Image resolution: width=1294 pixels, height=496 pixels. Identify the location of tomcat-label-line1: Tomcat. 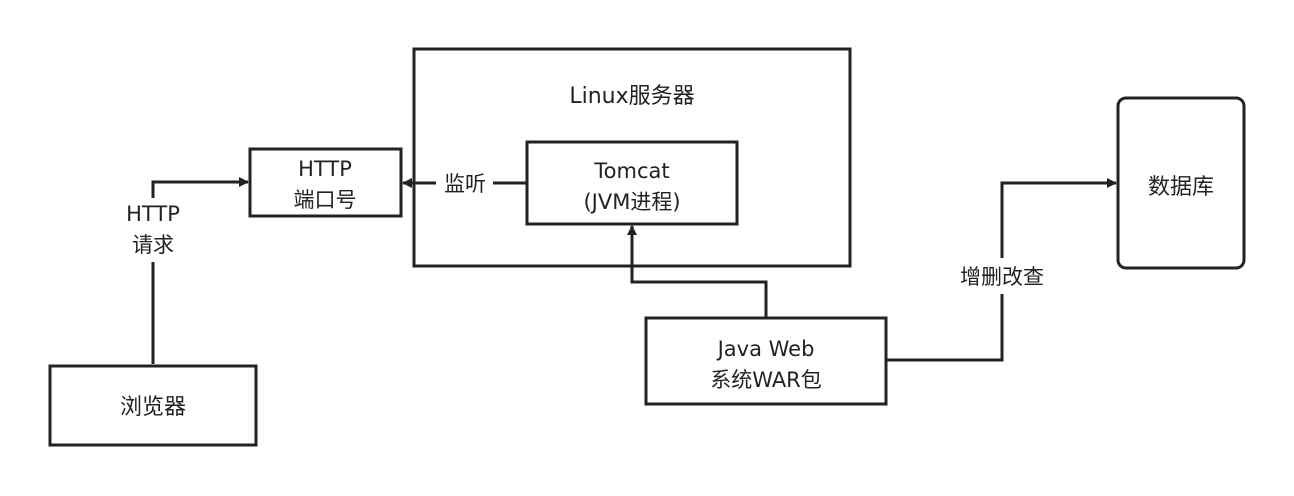
(631, 171).